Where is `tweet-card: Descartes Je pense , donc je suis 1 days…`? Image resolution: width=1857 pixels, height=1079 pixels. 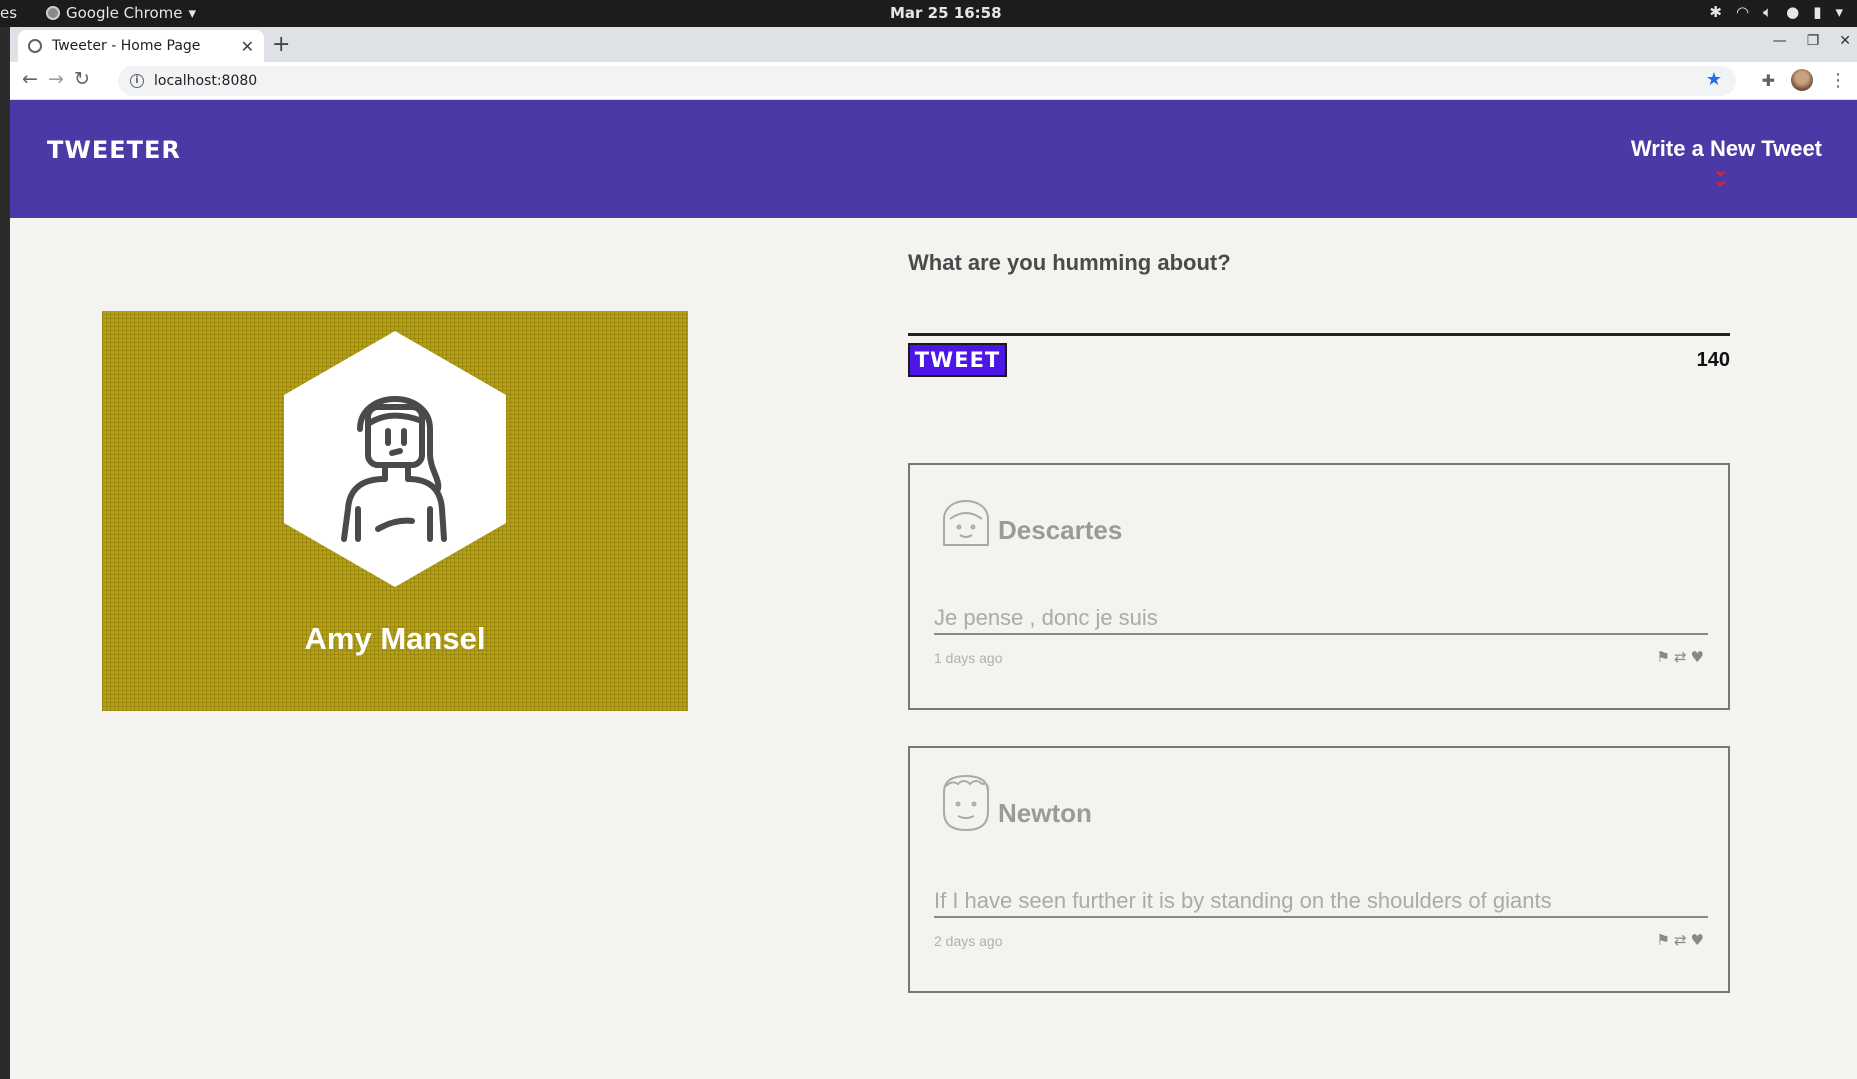 tweet-card: Descartes Je pense , donc je suis 1 days… is located at coordinates (1319, 586).